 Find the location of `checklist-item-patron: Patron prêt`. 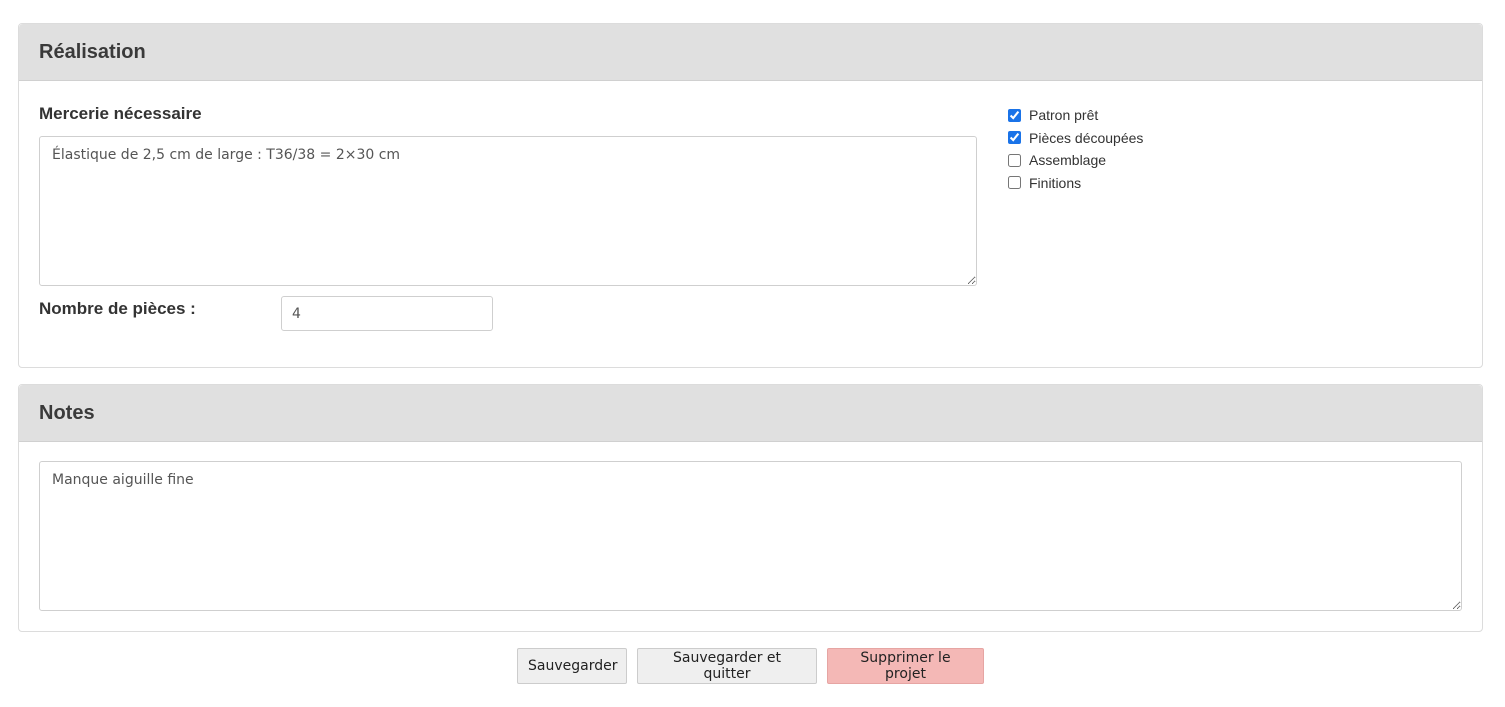

checklist-item-patron: Patron prêt is located at coordinates (1075, 115).